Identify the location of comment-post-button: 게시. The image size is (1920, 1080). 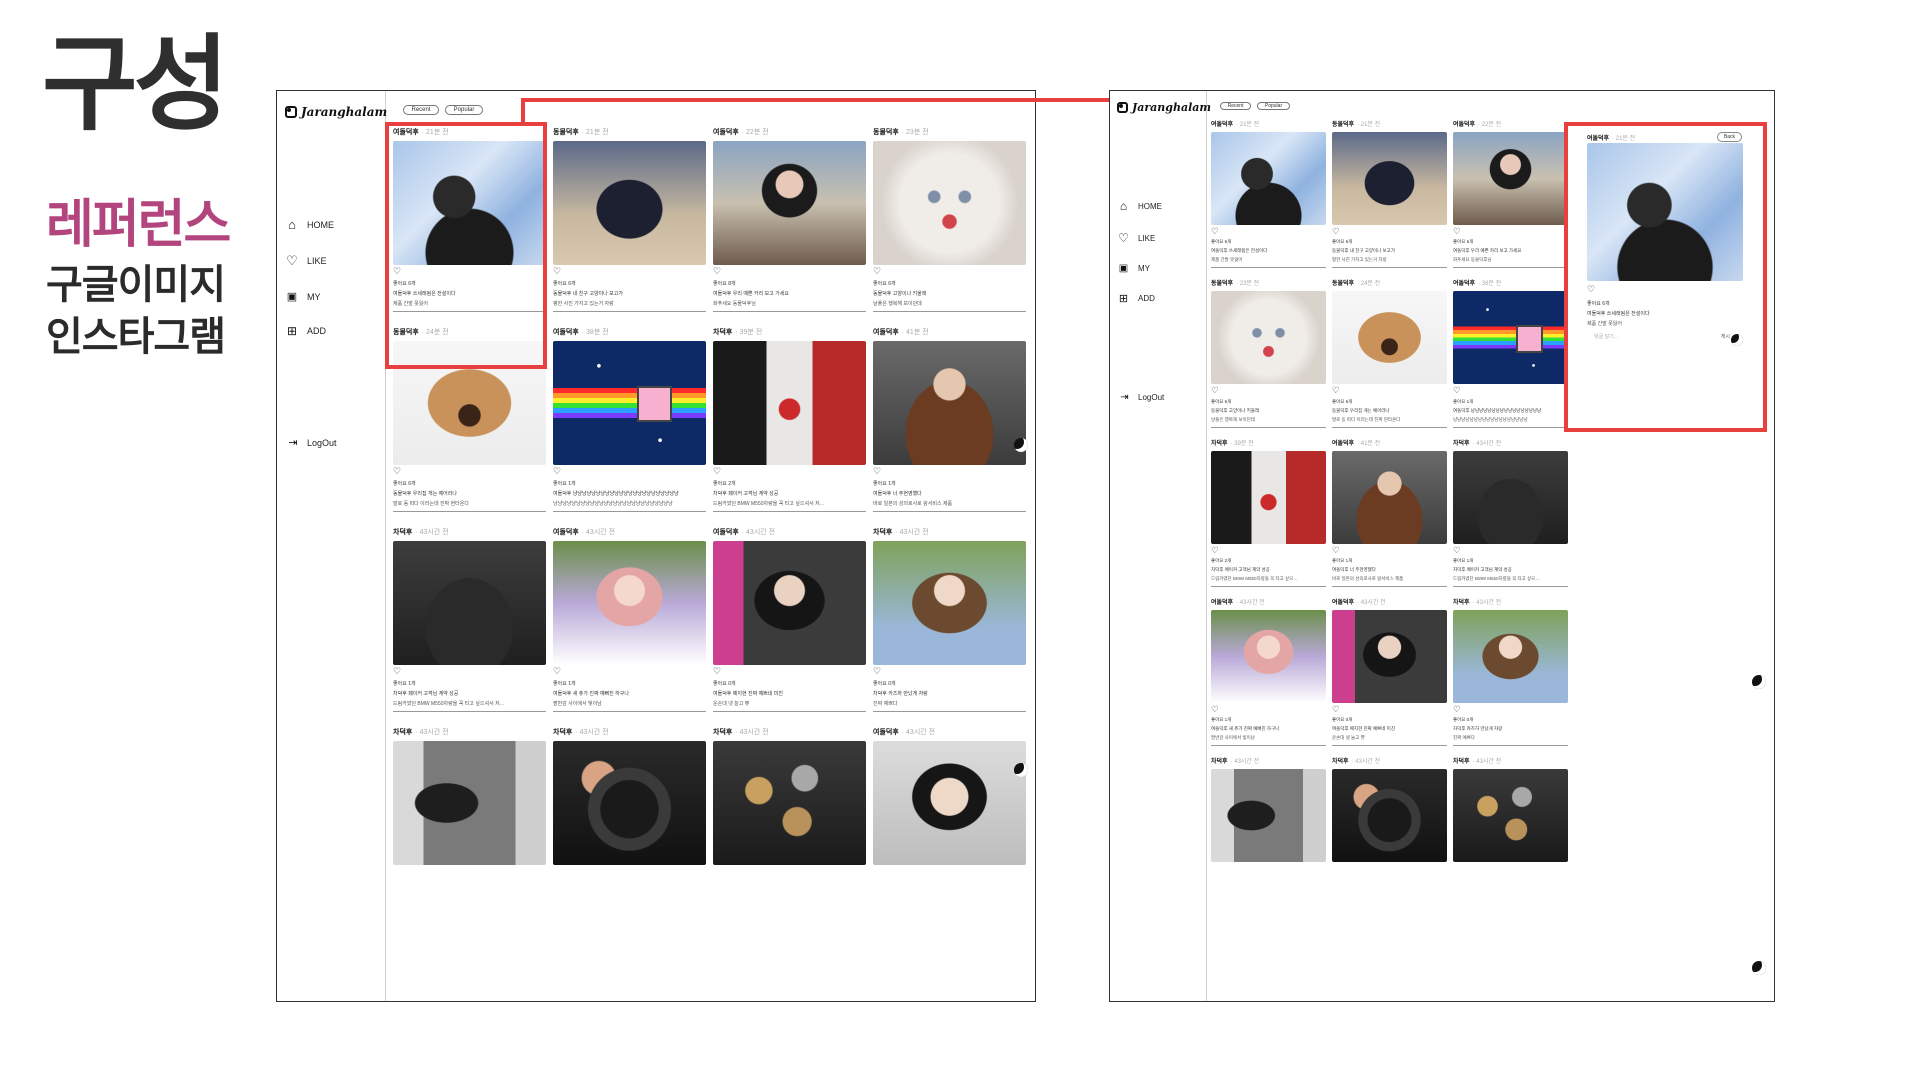
(1725, 336).